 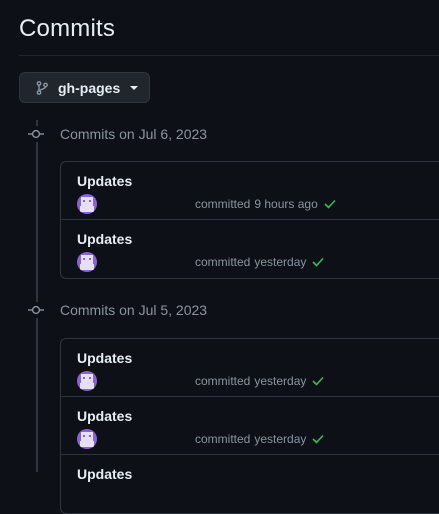 I want to click on title-divider, so click(x=229, y=55).